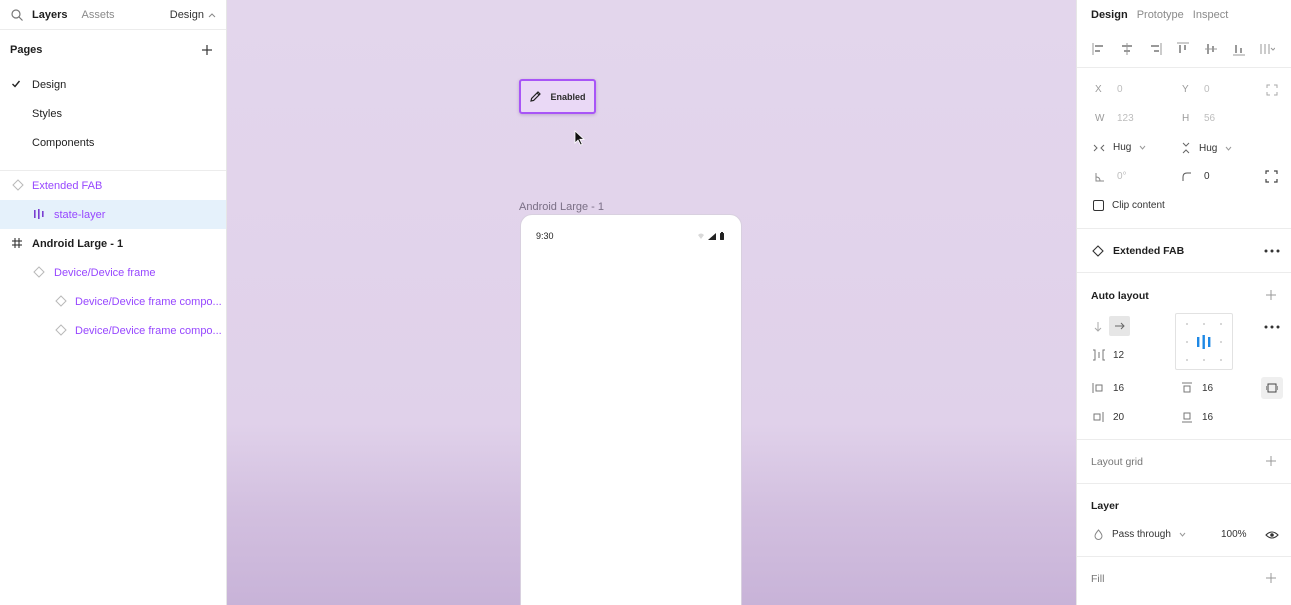 The height and width of the screenshot is (605, 1291). What do you see at coordinates (1271, 461) in the screenshot?
I see `add-layout-grid-plus-icon` at bounding box center [1271, 461].